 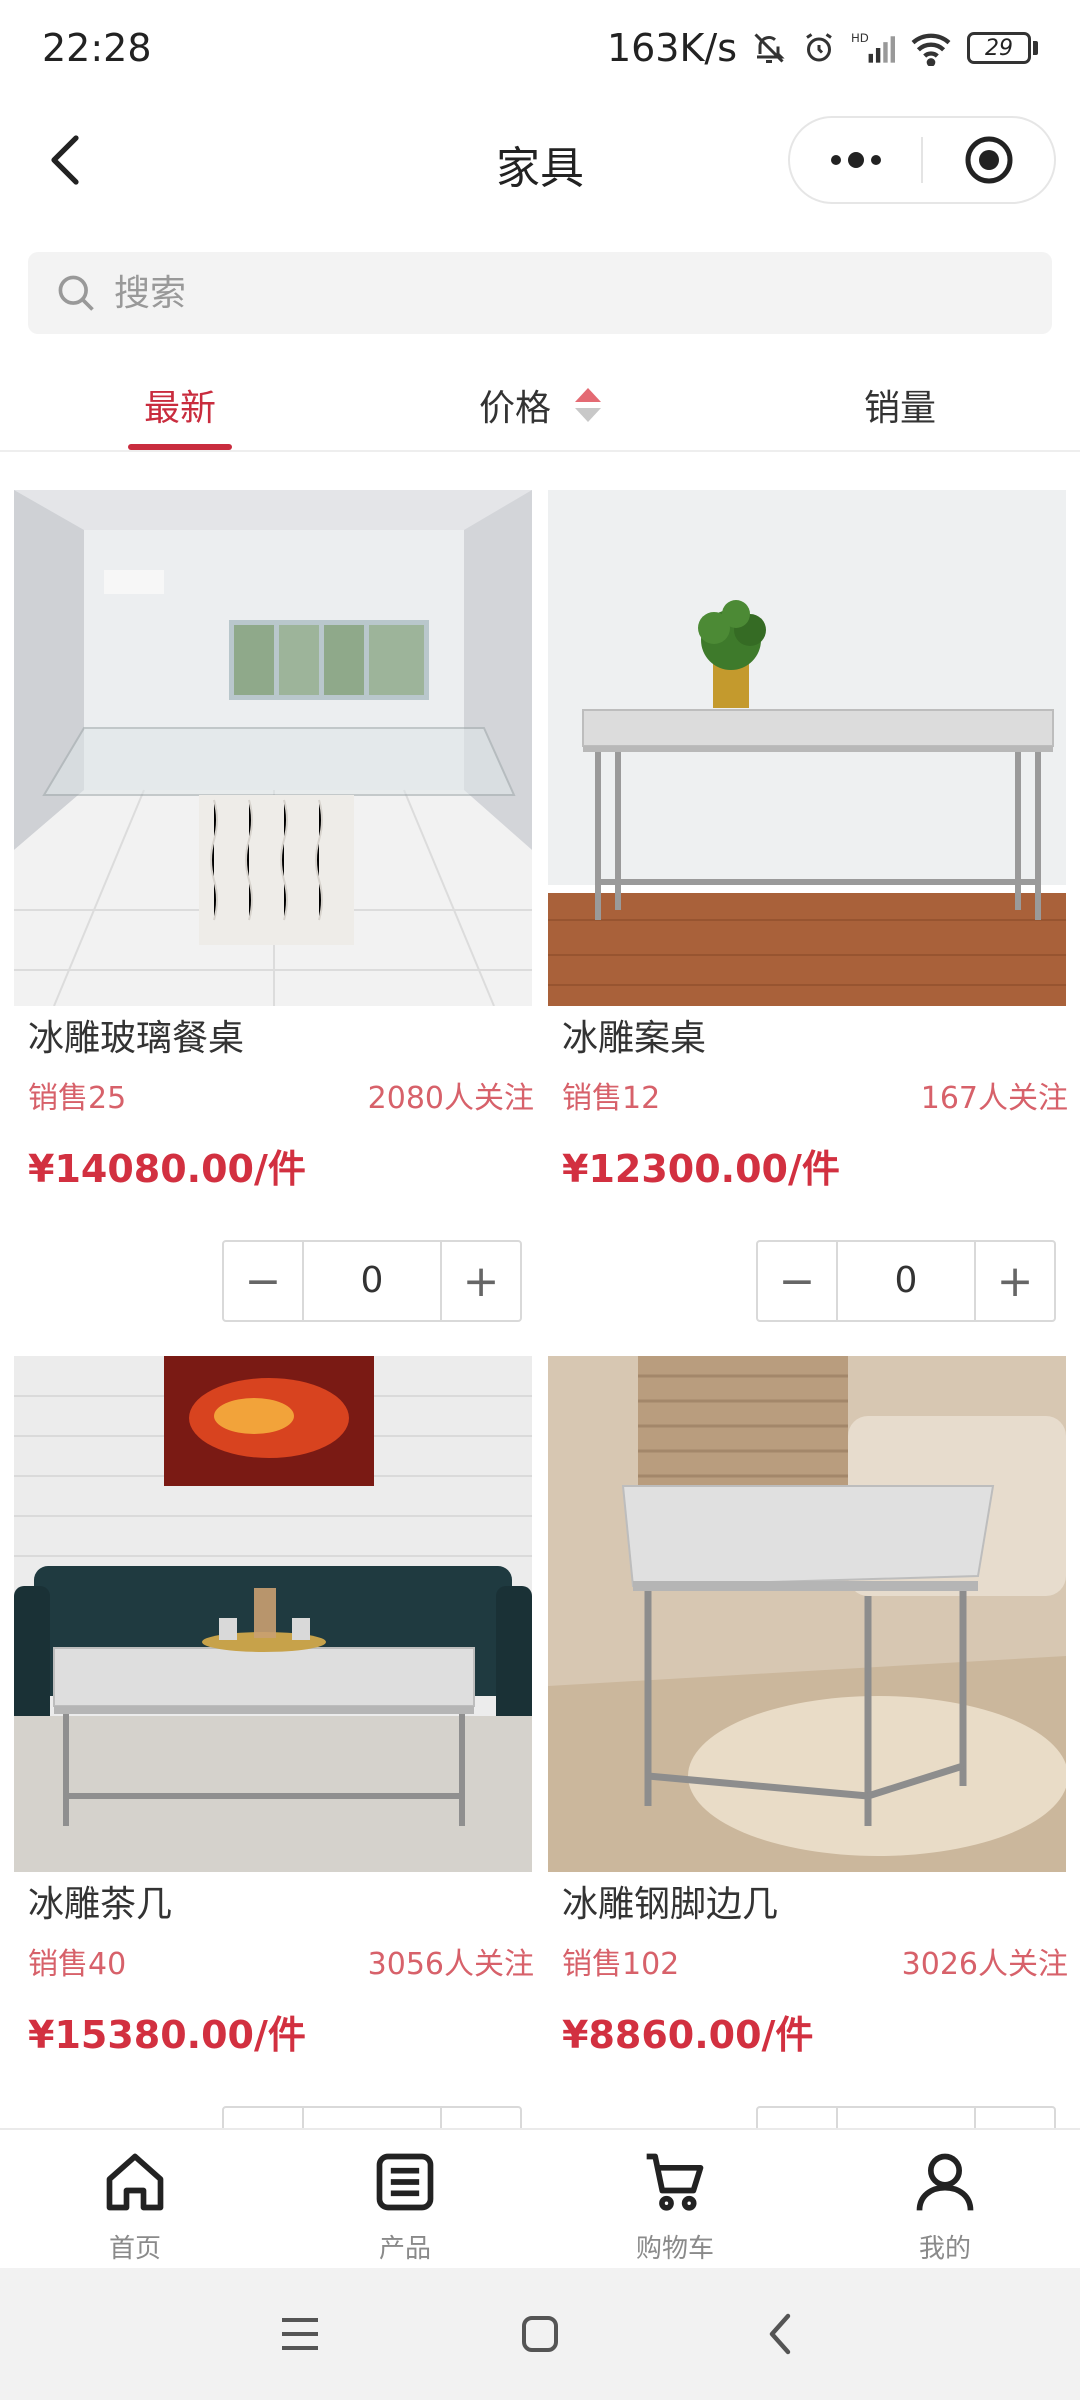 I want to click on system-nav-bar, so click(x=540, y=2334).